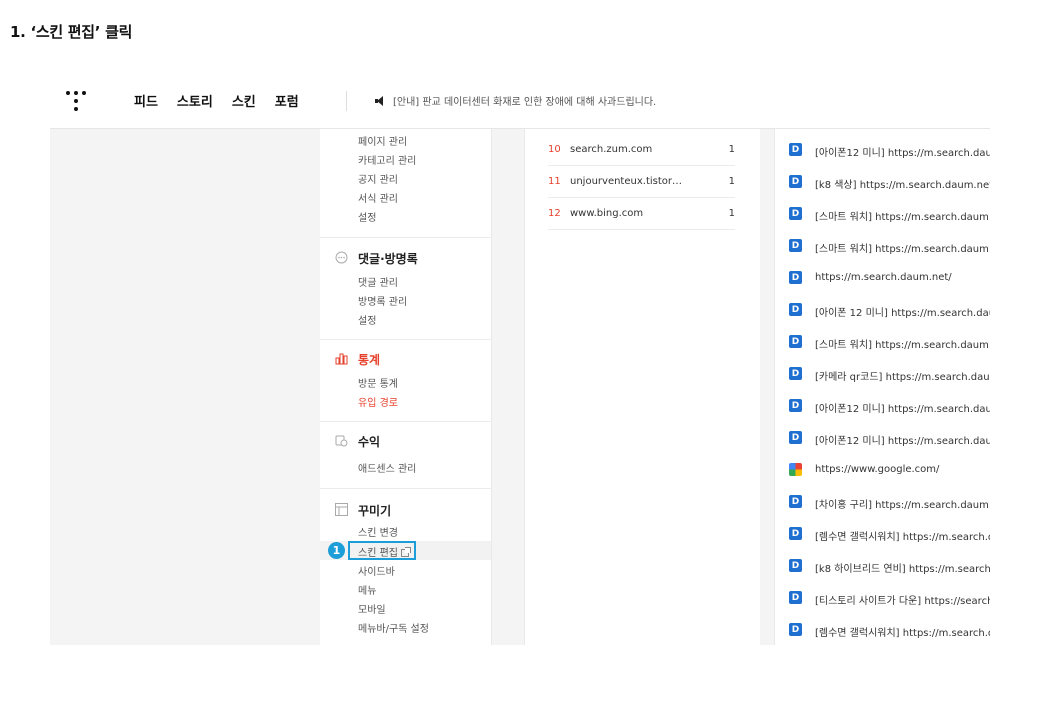 Image resolution: width=1040 pixels, height=720 pixels. Describe the element at coordinates (369, 359) in the screenshot. I see `menu-section-stats: 통계` at that location.